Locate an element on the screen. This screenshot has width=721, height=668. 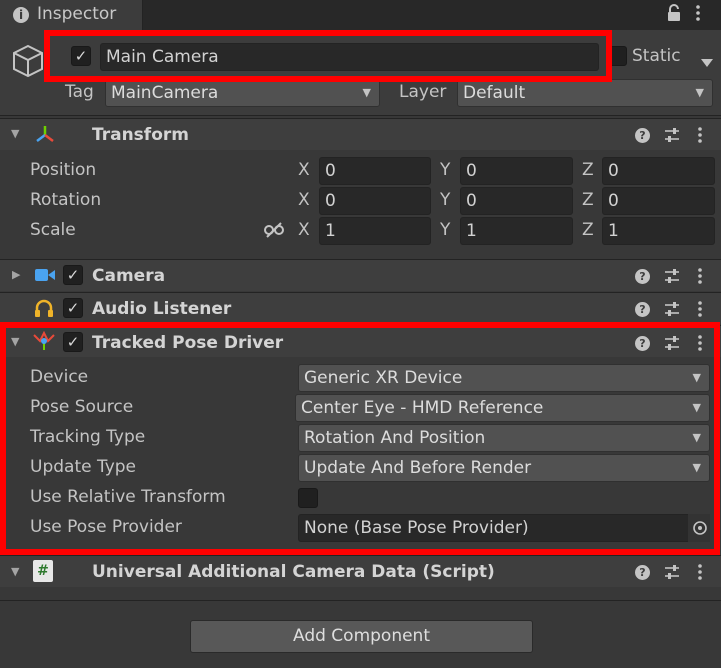
add-component-button: Add Component is located at coordinates (361, 636).